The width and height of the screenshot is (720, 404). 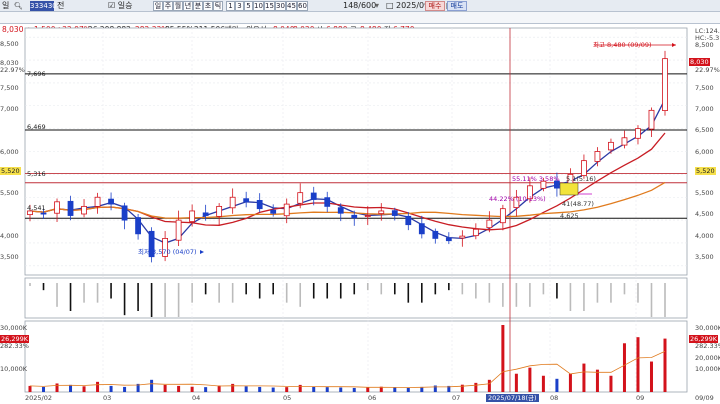 What do you see at coordinates (707, 328) in the screenshot?
I see `vol-right-tick-30000: 30,000K` at bounding box center [707, 328].